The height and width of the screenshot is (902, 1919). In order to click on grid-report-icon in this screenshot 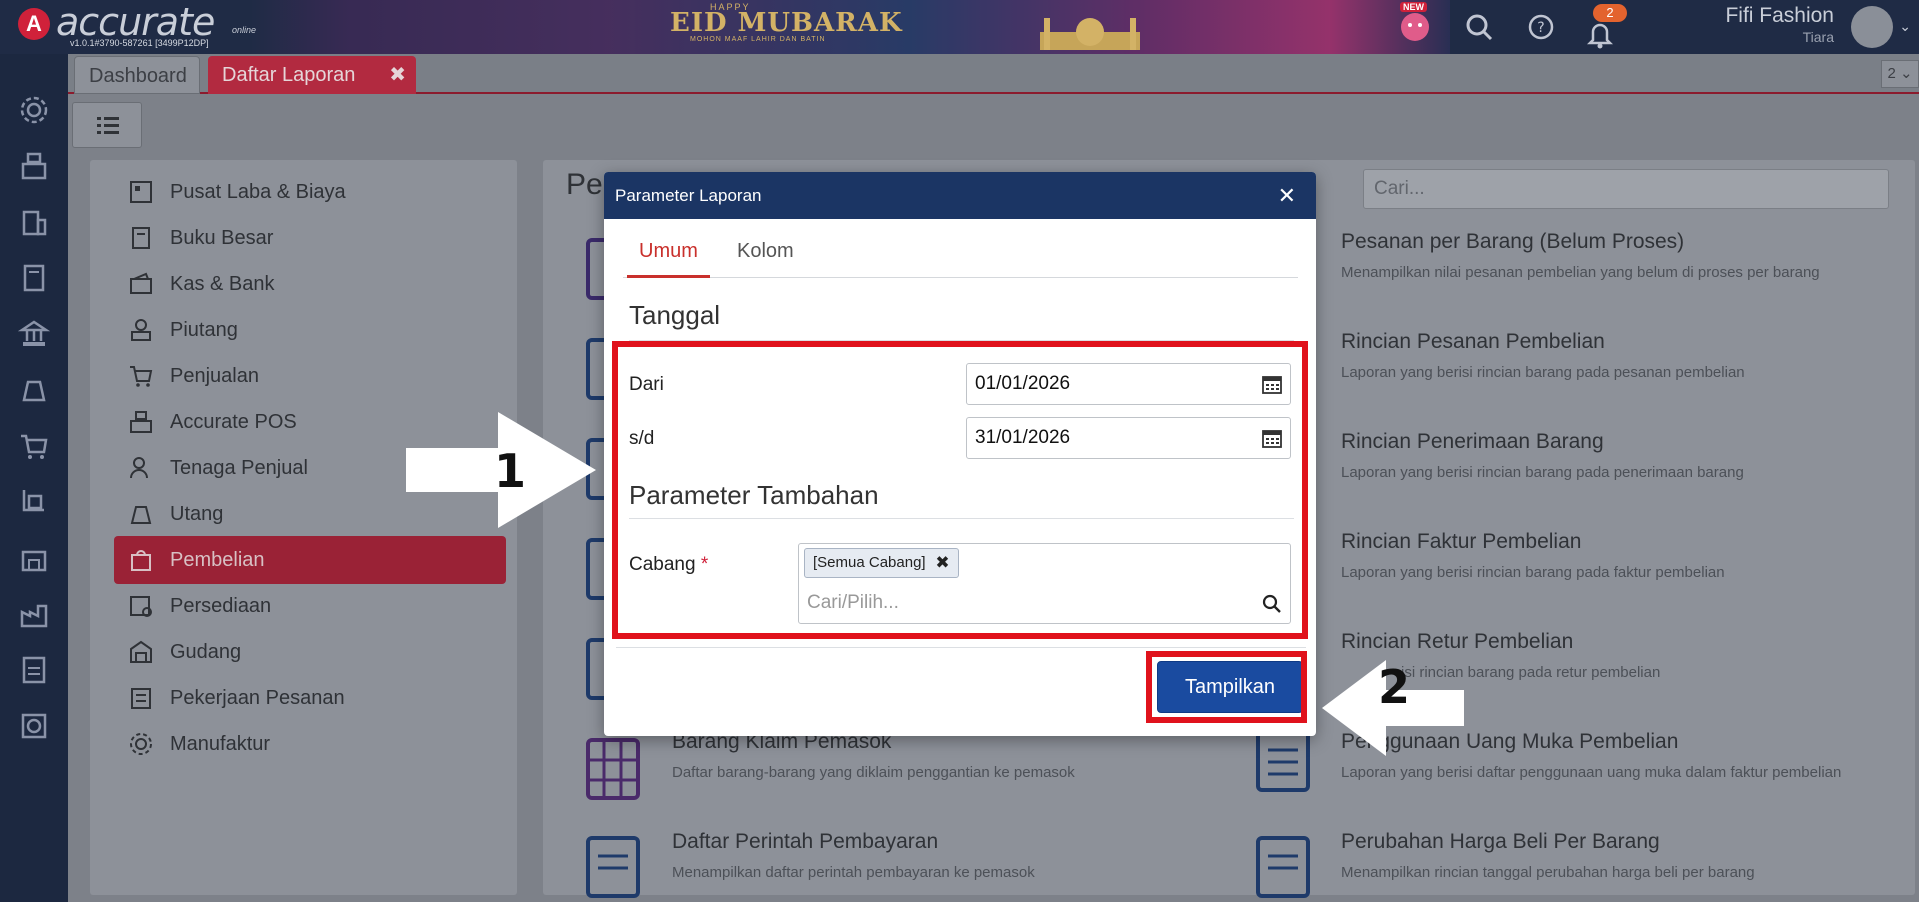, I will do `click(613, 769)`.